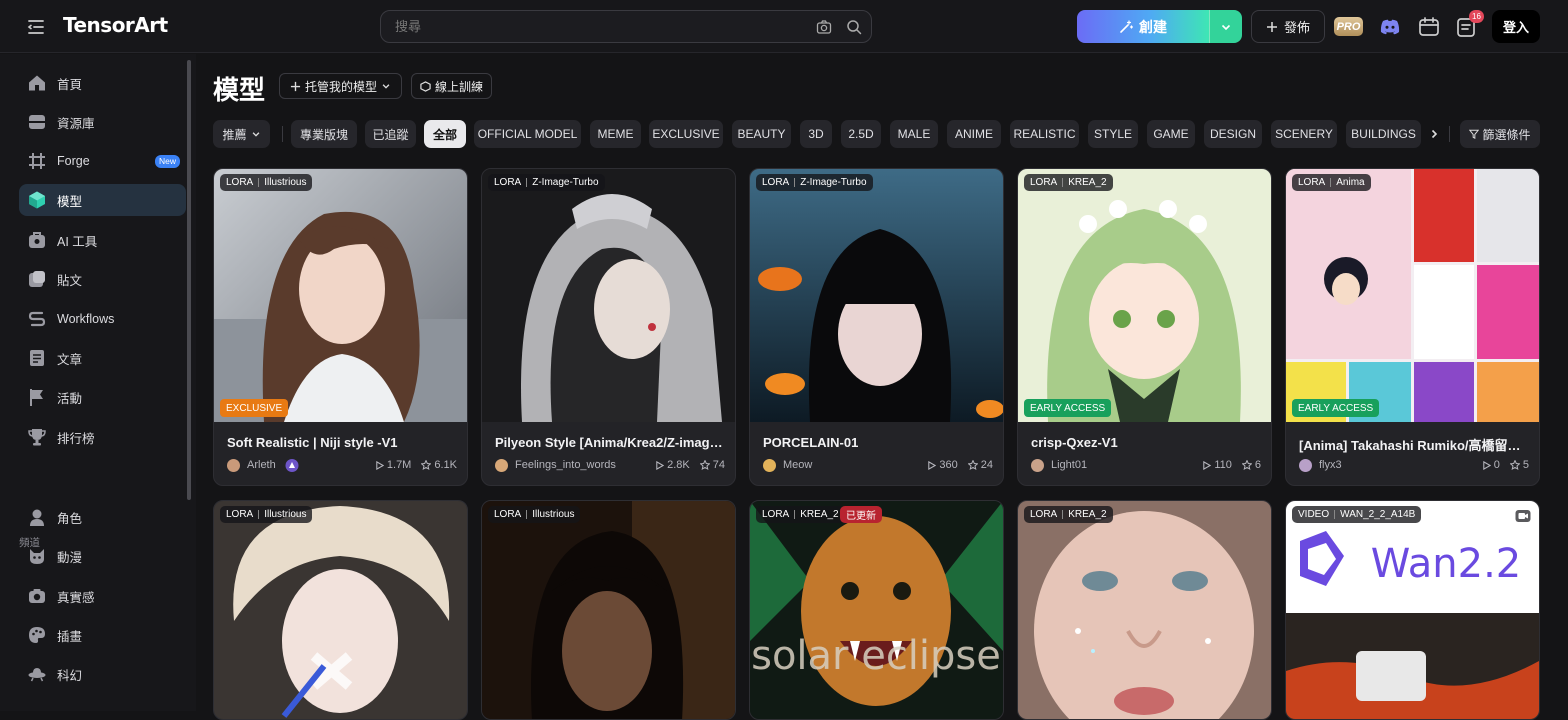  What do you see at coordinates (324, 134) in the screenshot?
I see `chip-pro-section: 專業版塊` at bounding box center [324, 134].